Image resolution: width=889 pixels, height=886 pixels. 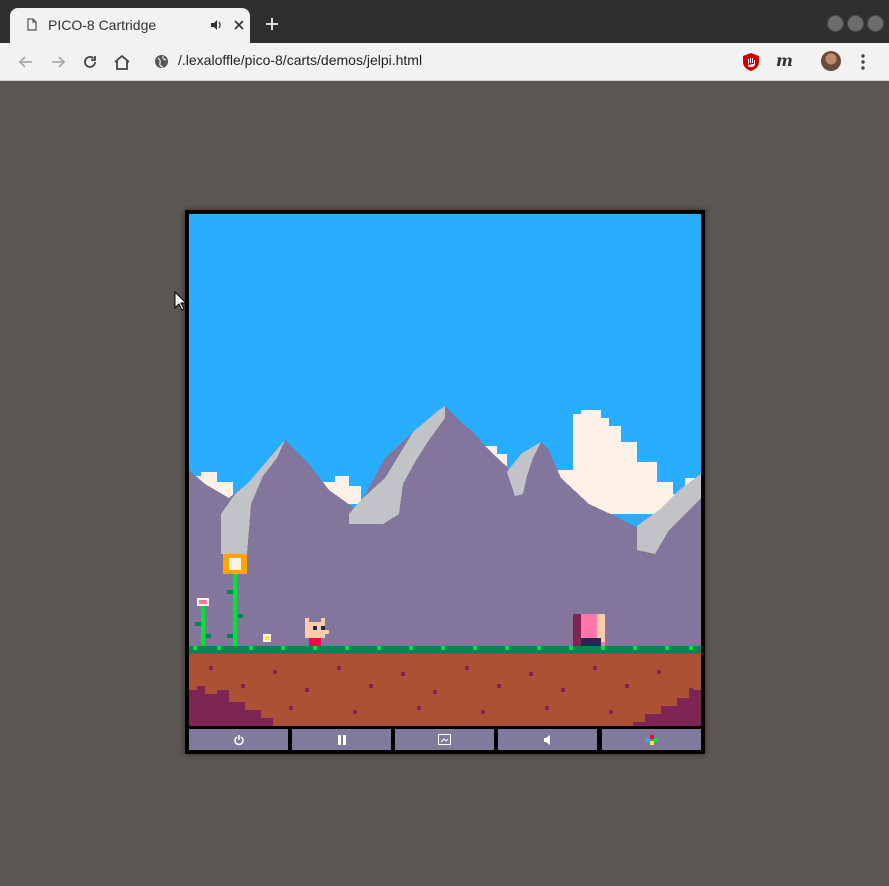 What do you see at coordinates (751, 62) in the screenshot?
I see `ublock-icon` at bounding box center [751, 62].